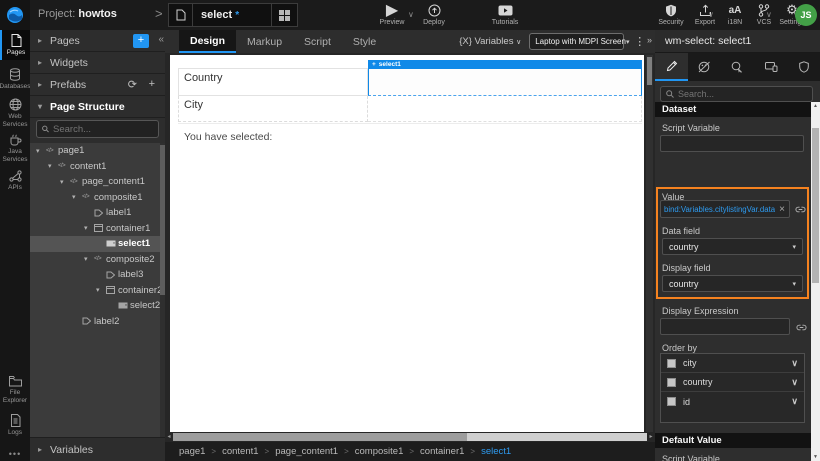  What do you see at coordinates (732, 363) in the screenshot?
I see `order-by-row-city: city ∨` at bounding box center [732, 363].